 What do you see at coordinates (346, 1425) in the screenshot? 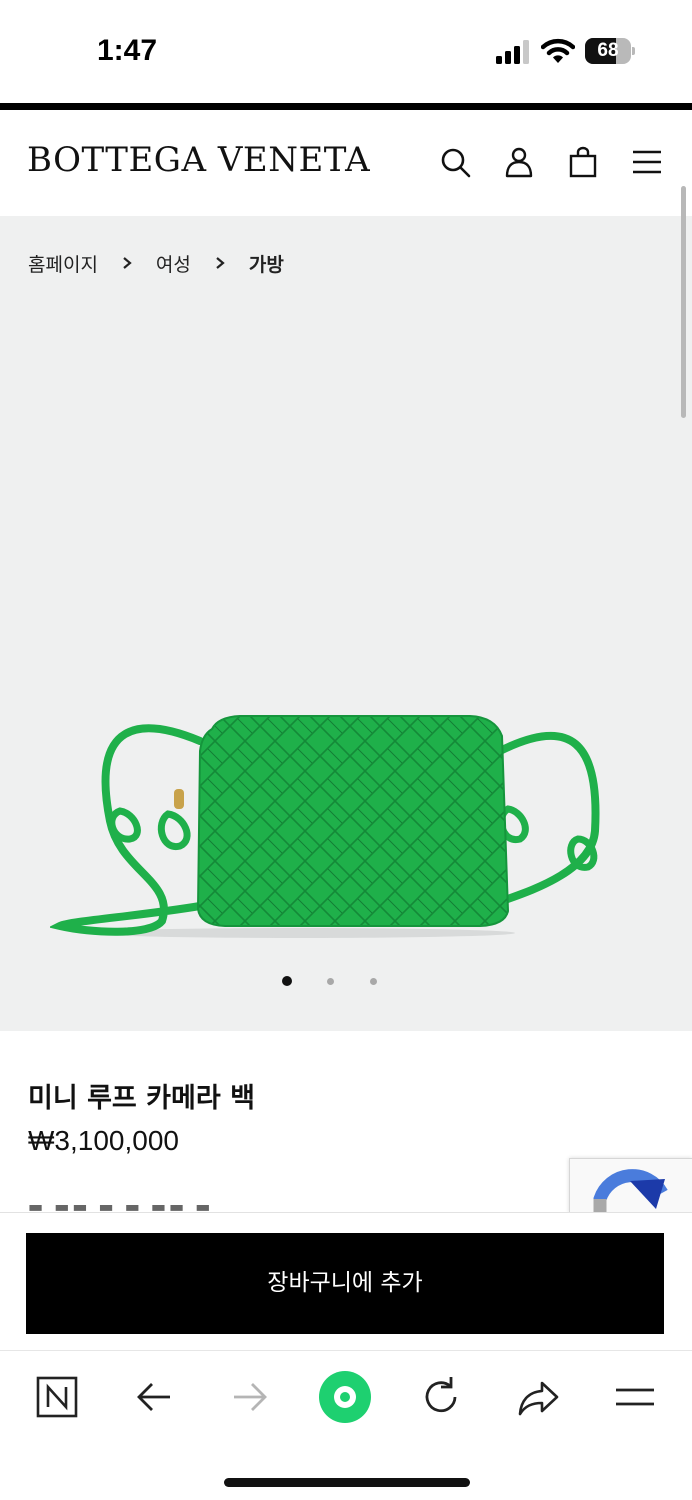
I see `browser-toolbar` at bounding box center [346, 1425].